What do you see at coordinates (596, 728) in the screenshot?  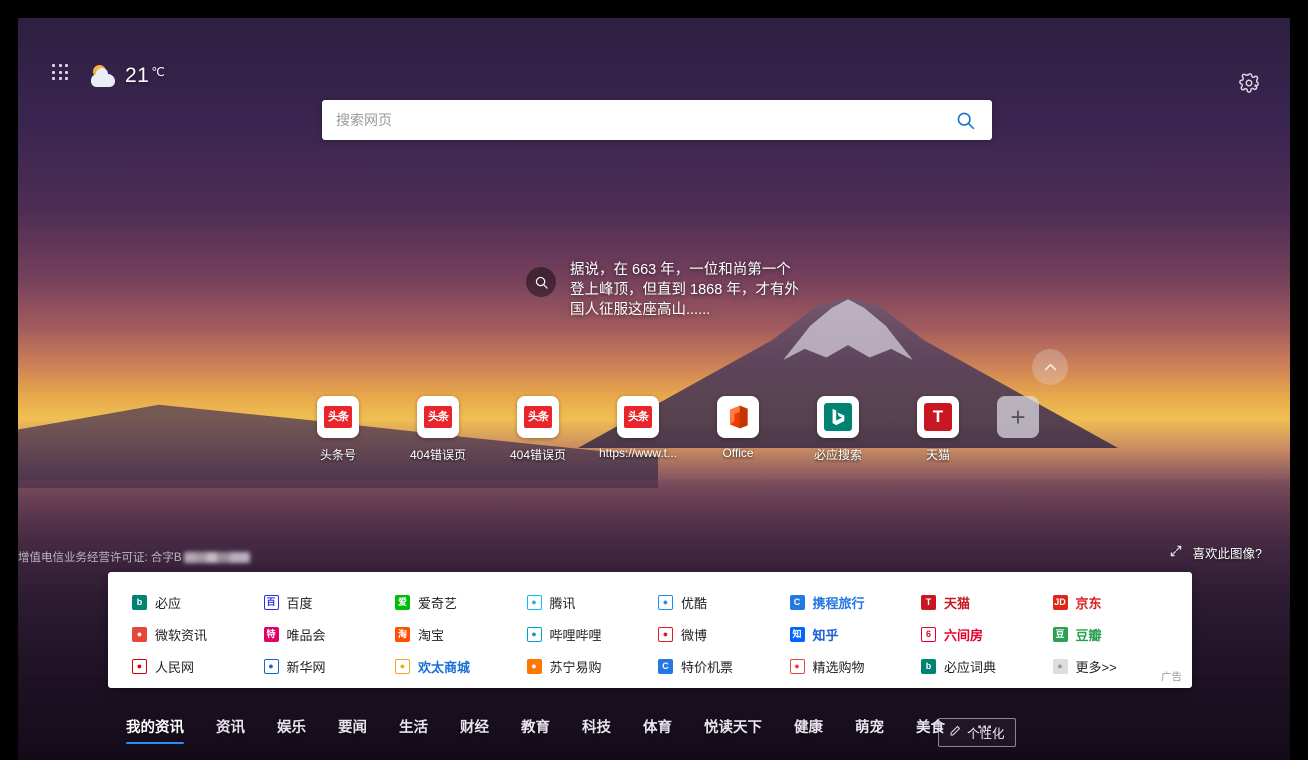 I see `nav-tab-7: 科技` at bounding box center [596, 728].